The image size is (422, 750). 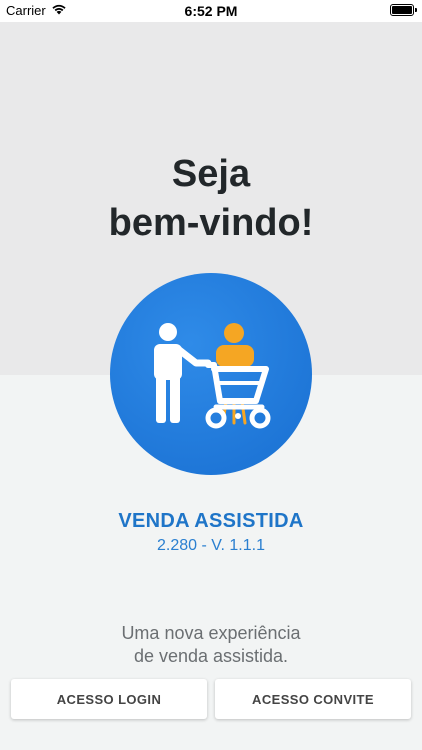 I want to click on battery-level, so click(x=402, y=10).